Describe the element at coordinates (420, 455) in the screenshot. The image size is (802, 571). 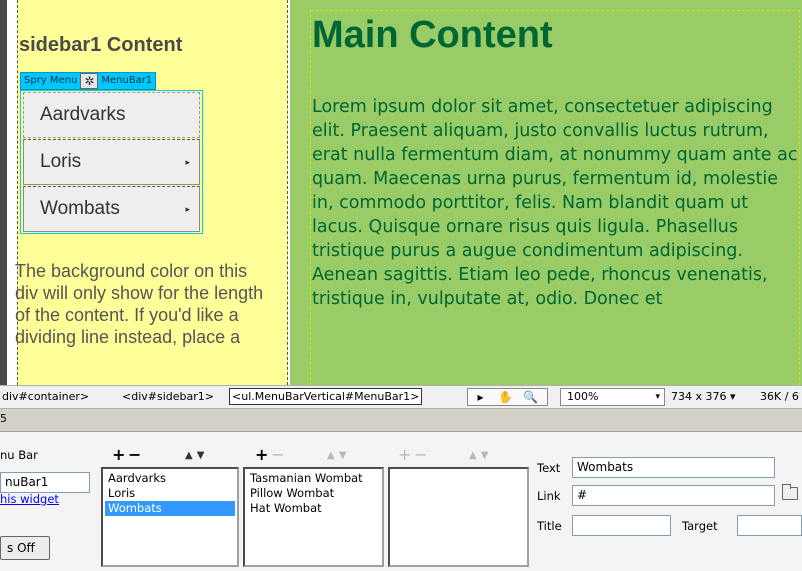
I see `remove-item-level3-button: −` at that location.